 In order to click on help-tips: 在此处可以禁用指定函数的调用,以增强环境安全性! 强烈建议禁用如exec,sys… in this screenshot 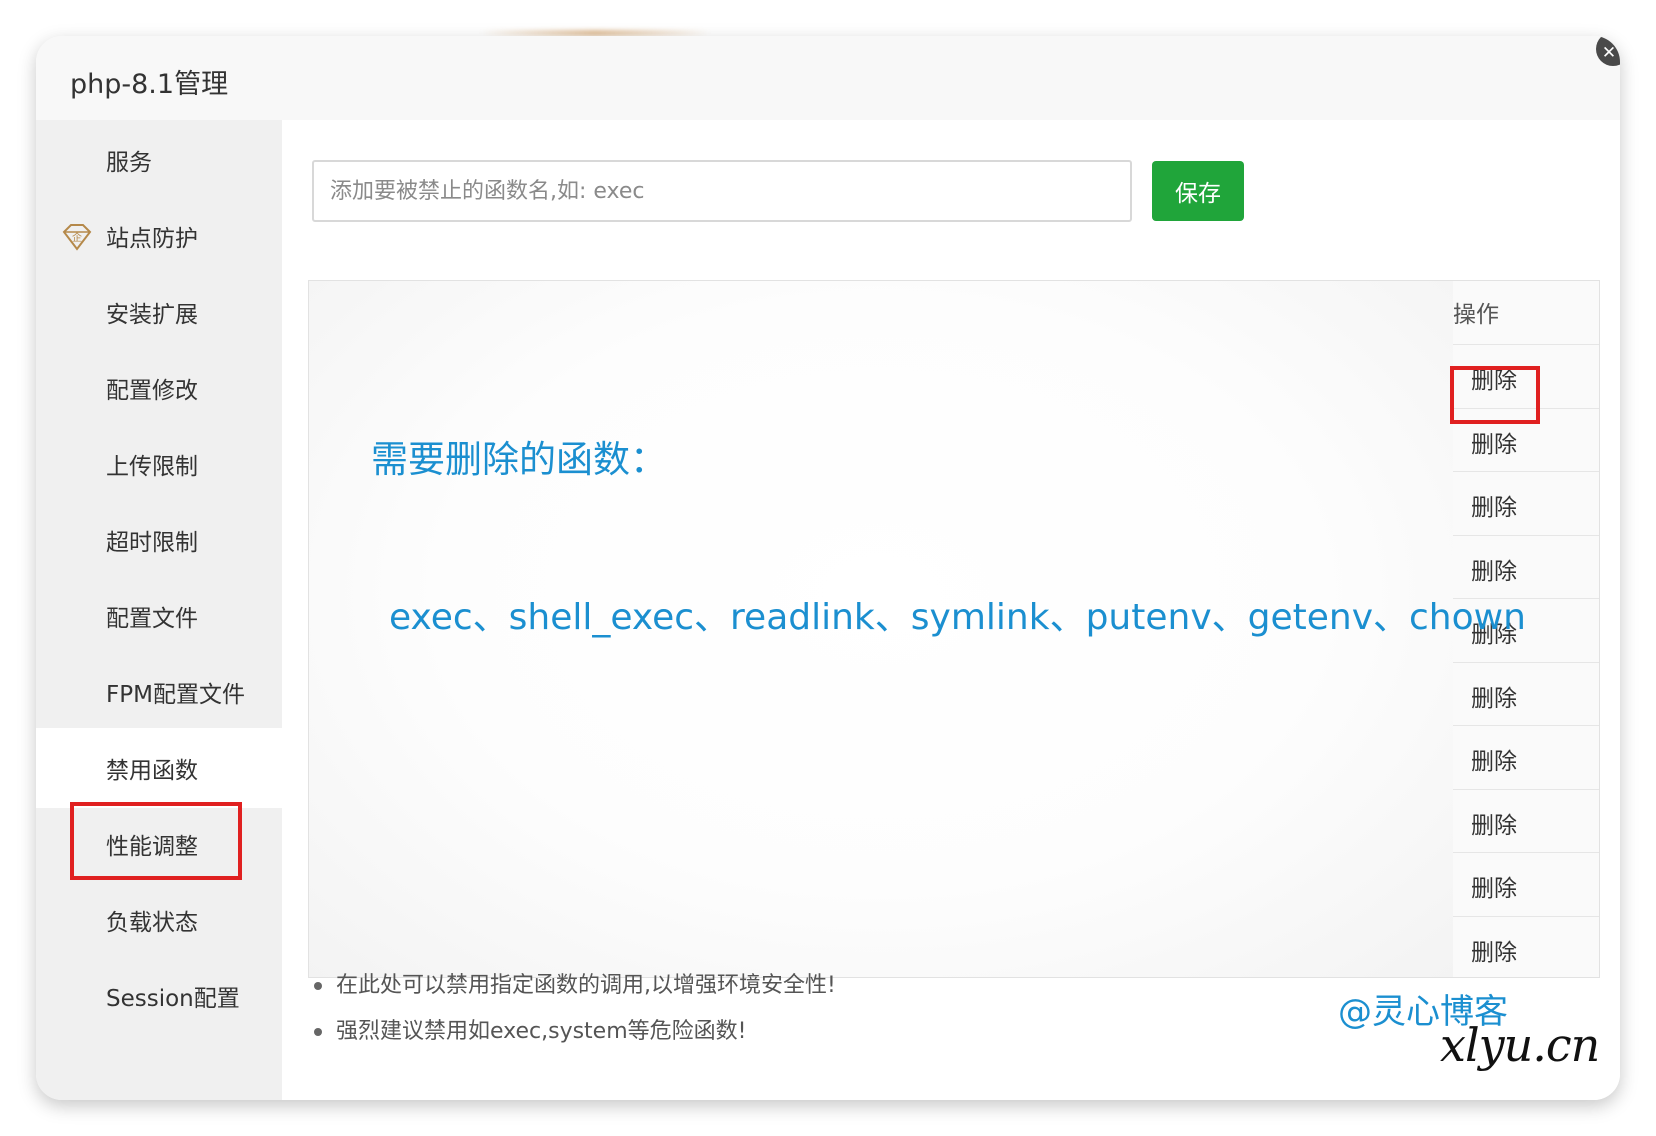, I will do `click(575, 1016)`.